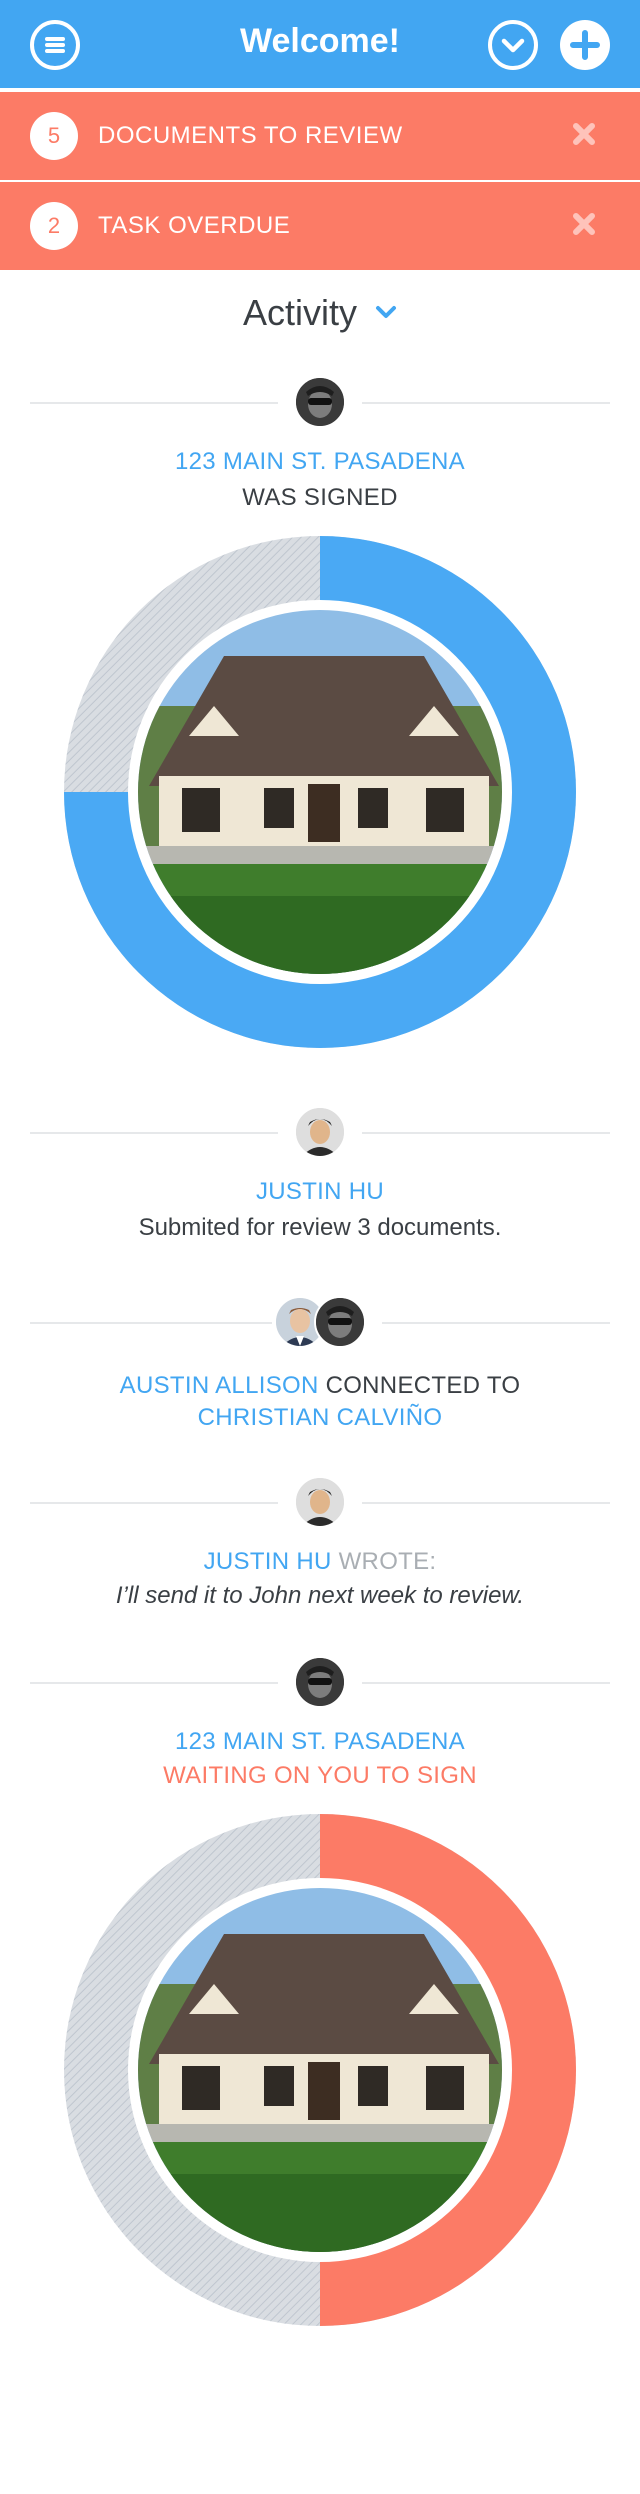 Image resolution: width=640 pixels, height=2494 pixels. What do you see at coordinates (387, 1561) in the screenshot?
I see `message-verb: WROTE:` at bounding box center [387, 1561].